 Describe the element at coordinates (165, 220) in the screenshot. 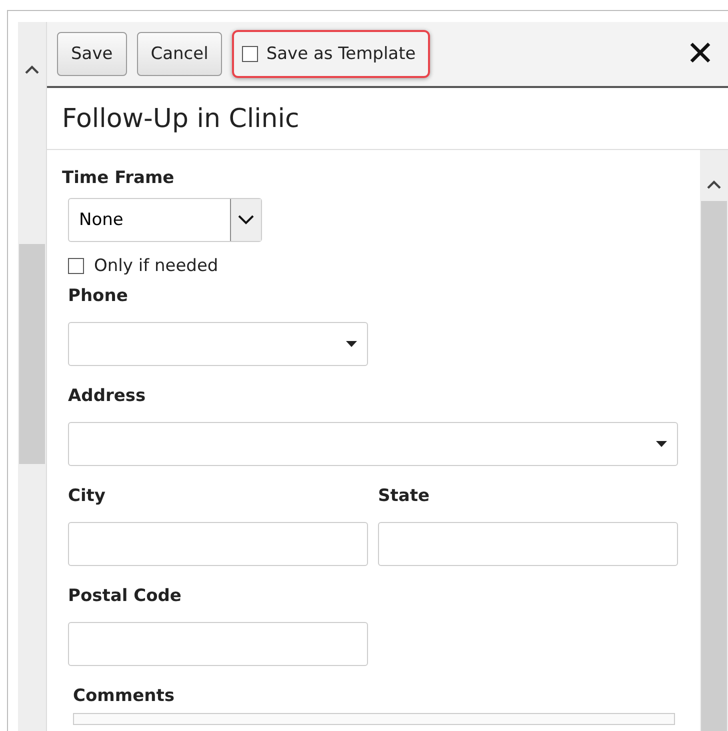

I see `time-frame-select: None` at that location.